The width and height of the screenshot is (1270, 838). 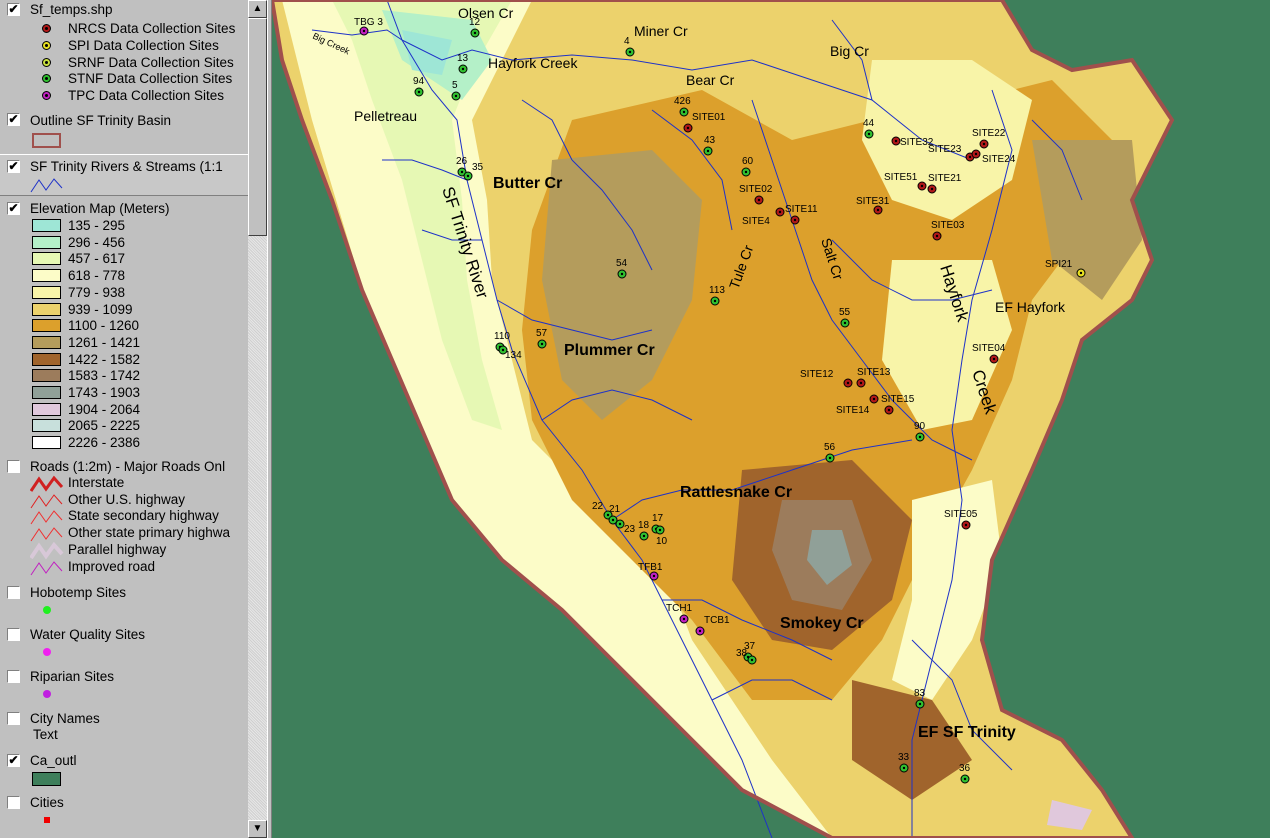 What do you see at coordinates (139, 29) in the screenshot?
I see `legend-item: NRCS Data Collection Sites` at bounding box center [139, 29].